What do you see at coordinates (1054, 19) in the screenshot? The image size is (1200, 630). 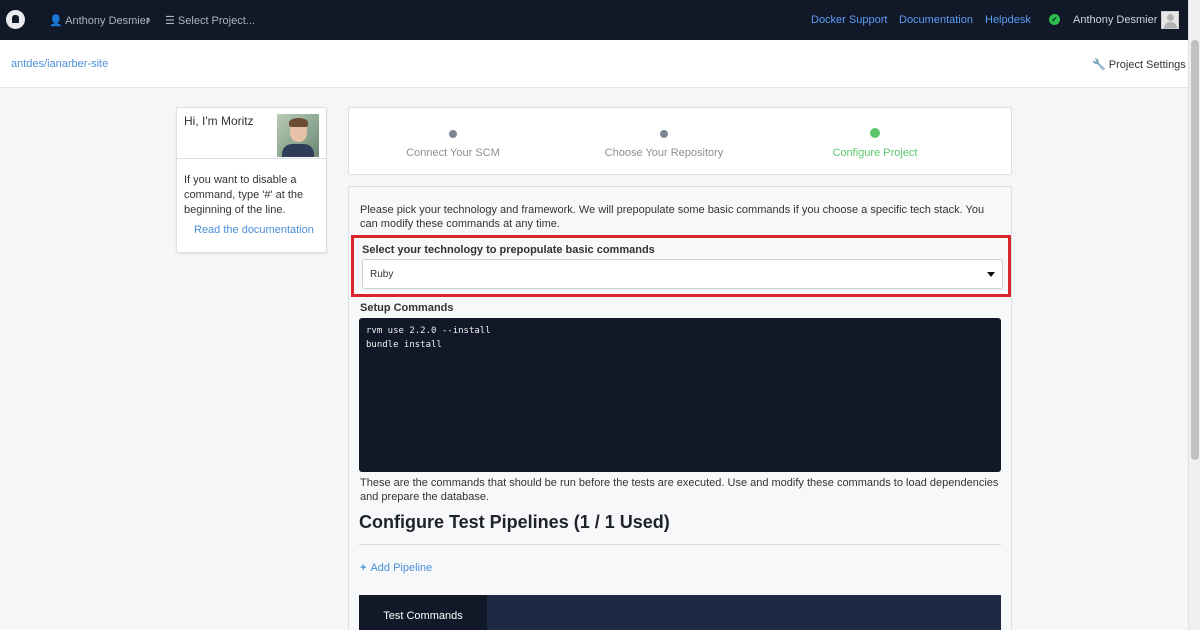 I see `status-check-icon: ✓` at bounding box center [1054, 19].